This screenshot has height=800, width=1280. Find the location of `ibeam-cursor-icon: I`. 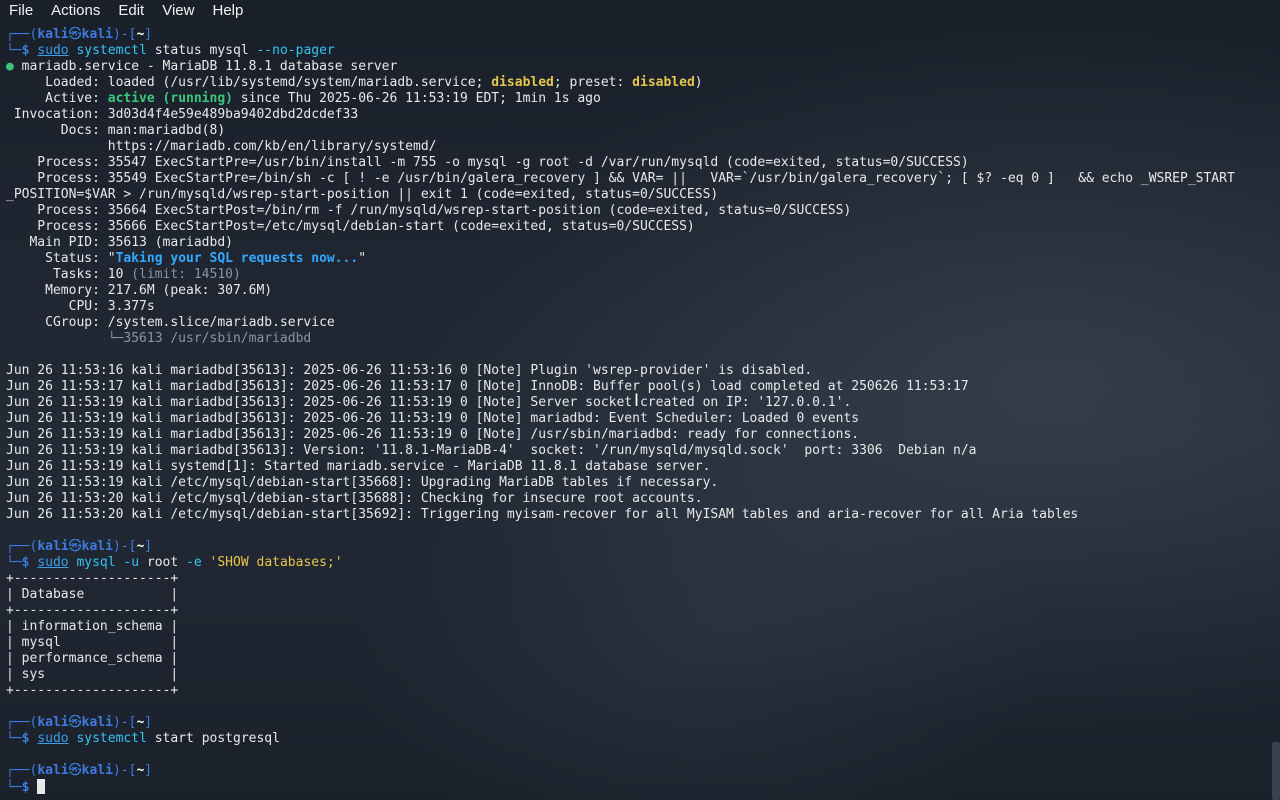

ibeam-cursor-icon: I is located at coordinates (637, 401).